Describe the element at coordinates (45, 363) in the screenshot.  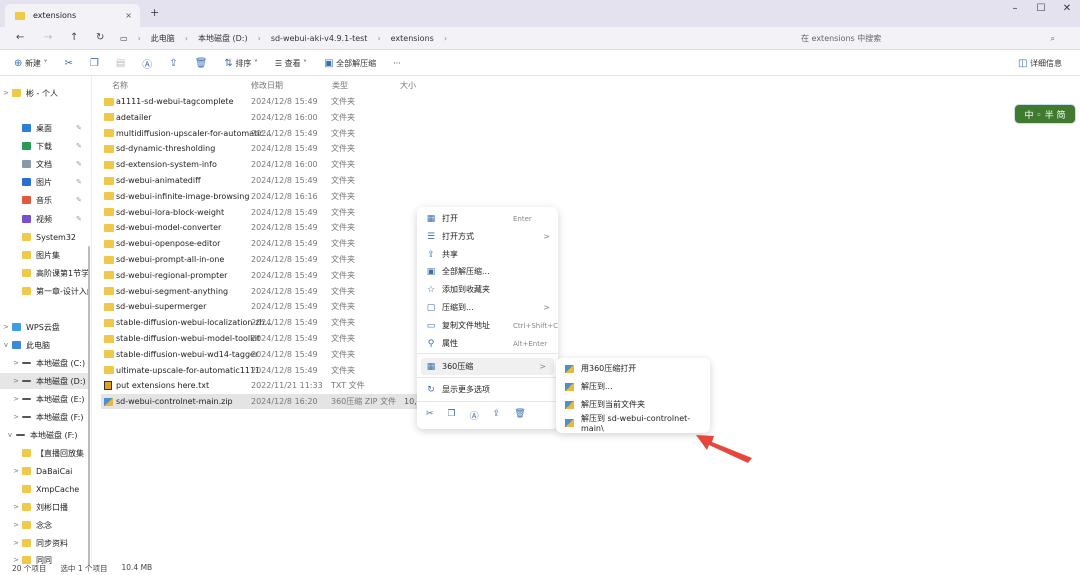
I see `sidebar-item: > 本地磁盘 (C:)` at that location.